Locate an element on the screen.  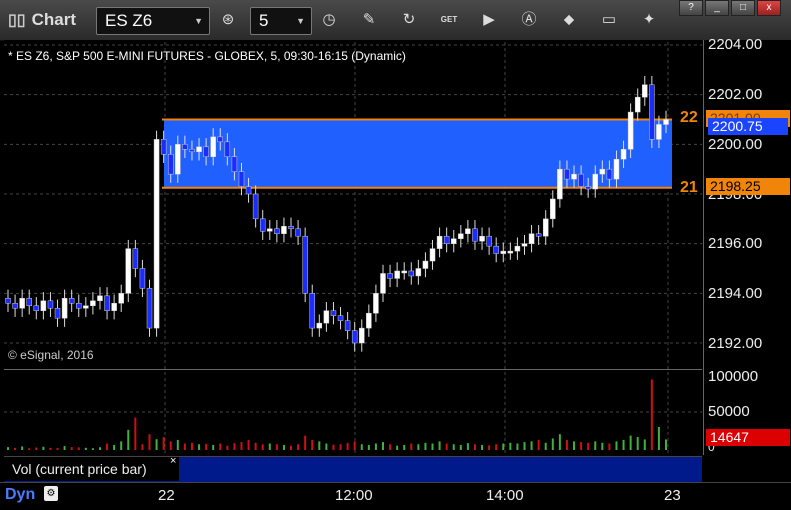
time-tick: 14:00 is located at coordinates (505, 495).